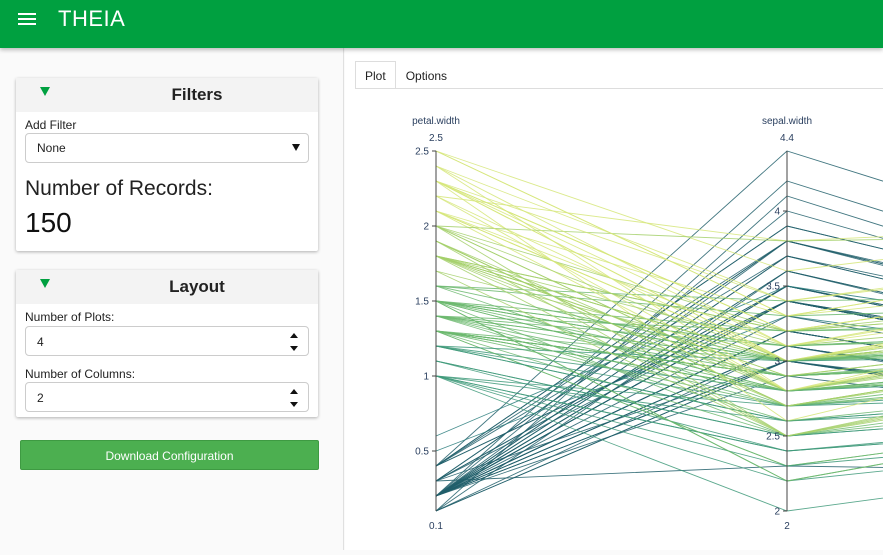  What do you see at coordinates (375, 75) in the screenshot?
I see `tab-plot: Plot` at bounding box center [375, 75].